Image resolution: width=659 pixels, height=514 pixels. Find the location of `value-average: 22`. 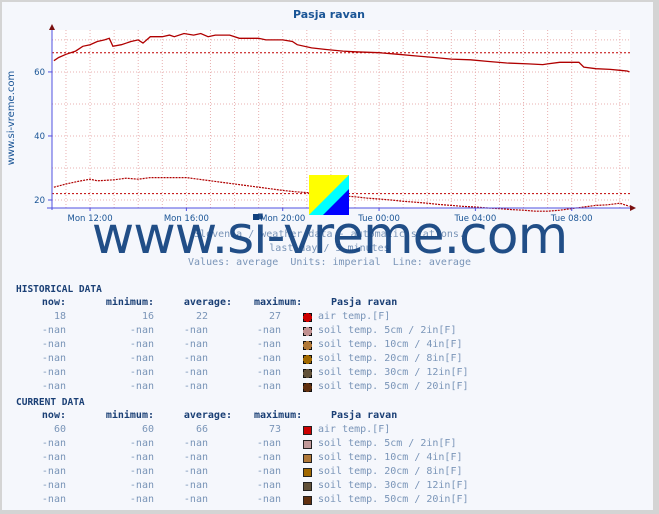

value-average: 22 is located at coordinates (201, 316).